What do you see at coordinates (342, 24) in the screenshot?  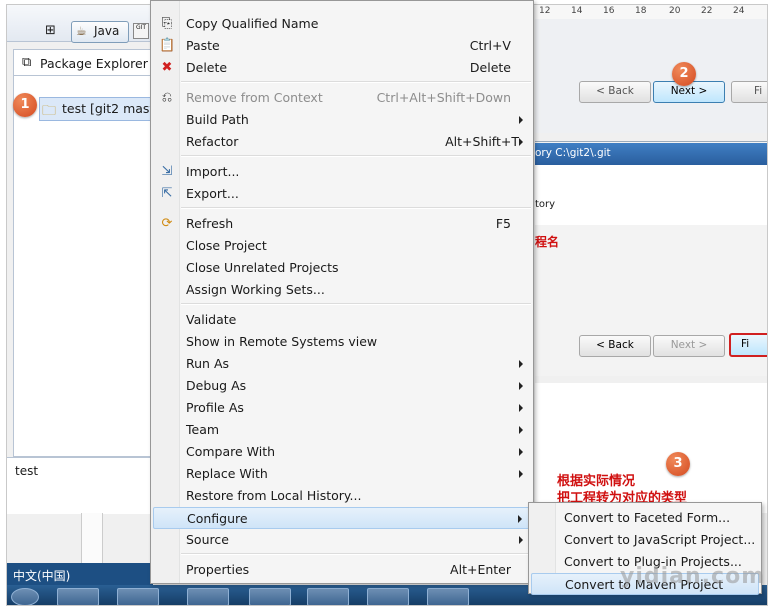 I see `menu-item-copy-qualified-name: ⎘ Copy Qualified Name` at bounding box center [342, 24].